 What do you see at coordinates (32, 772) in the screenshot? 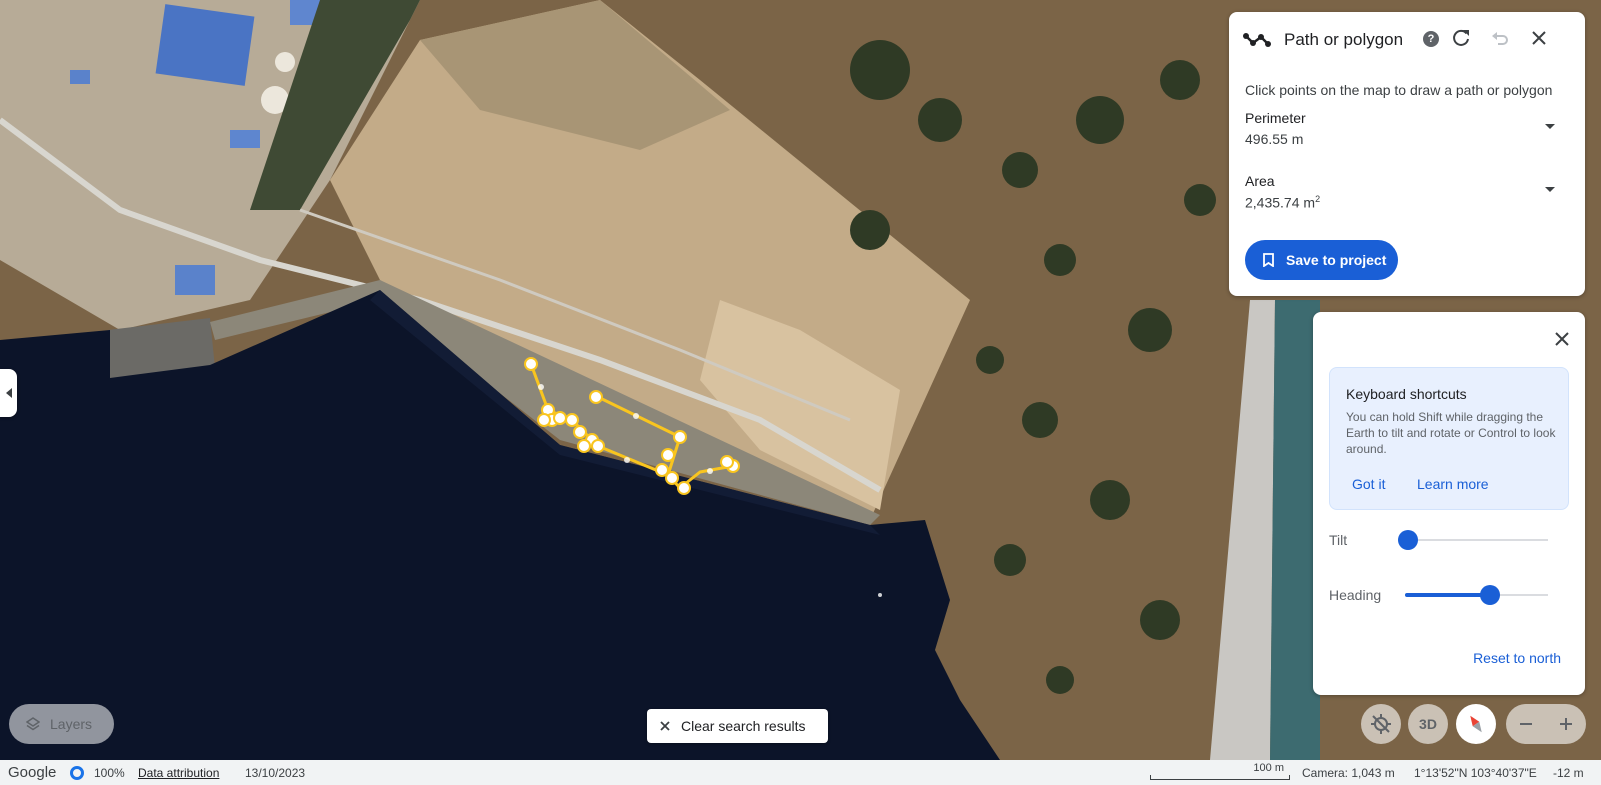
I see `google-logo: Google` at bounding box center [32, 772].